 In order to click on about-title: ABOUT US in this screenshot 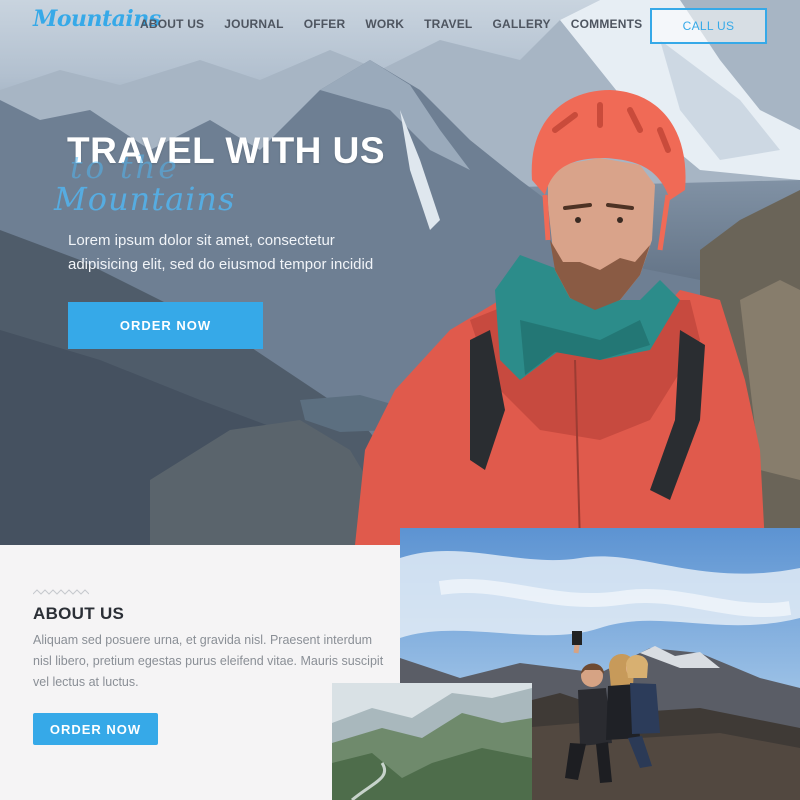, I will do `click(79, 613)`.